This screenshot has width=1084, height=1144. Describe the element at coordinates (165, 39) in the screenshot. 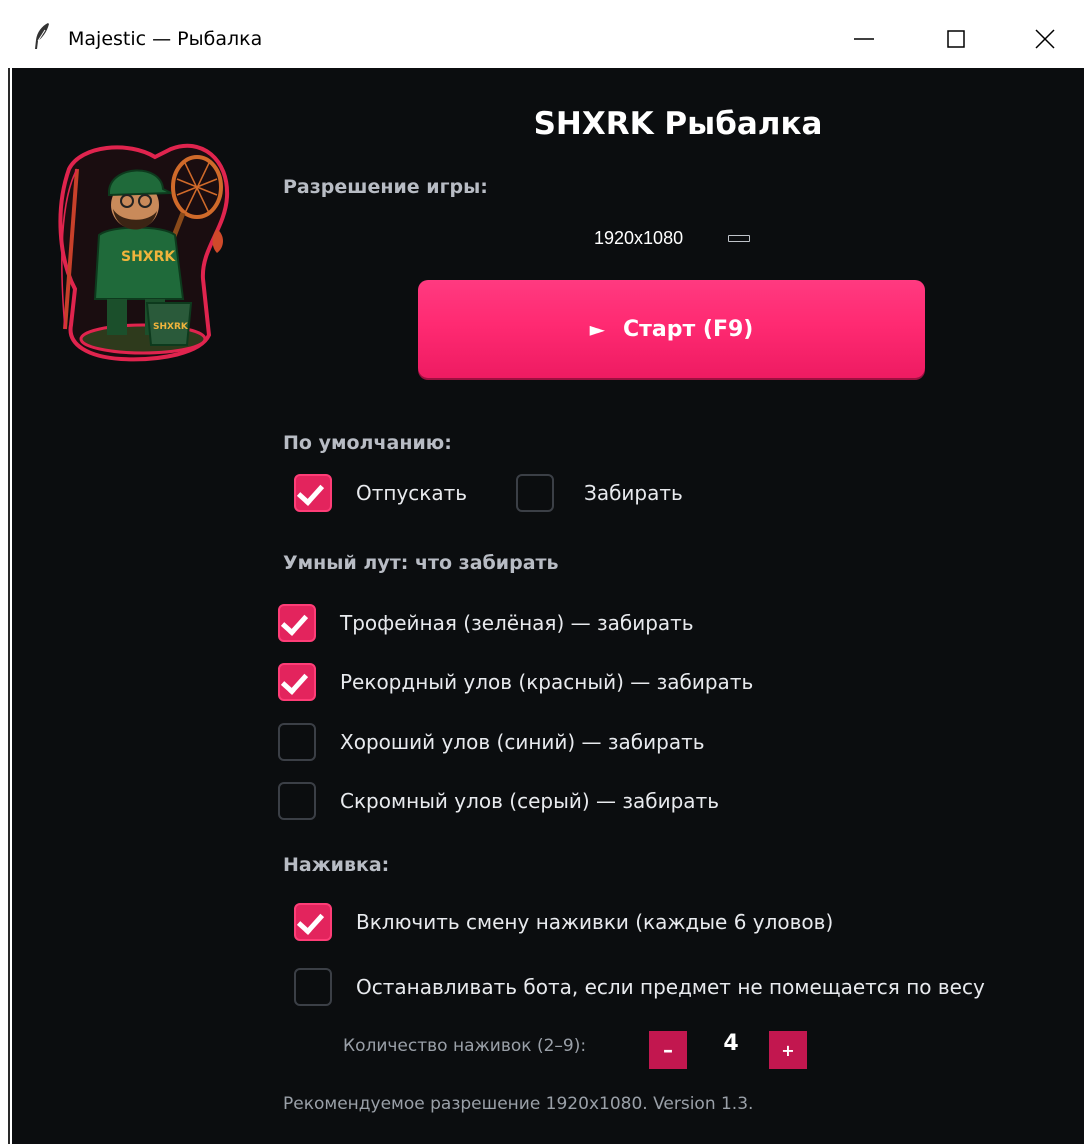

I see `window-title: Majestic — Рыбалка` at that location.